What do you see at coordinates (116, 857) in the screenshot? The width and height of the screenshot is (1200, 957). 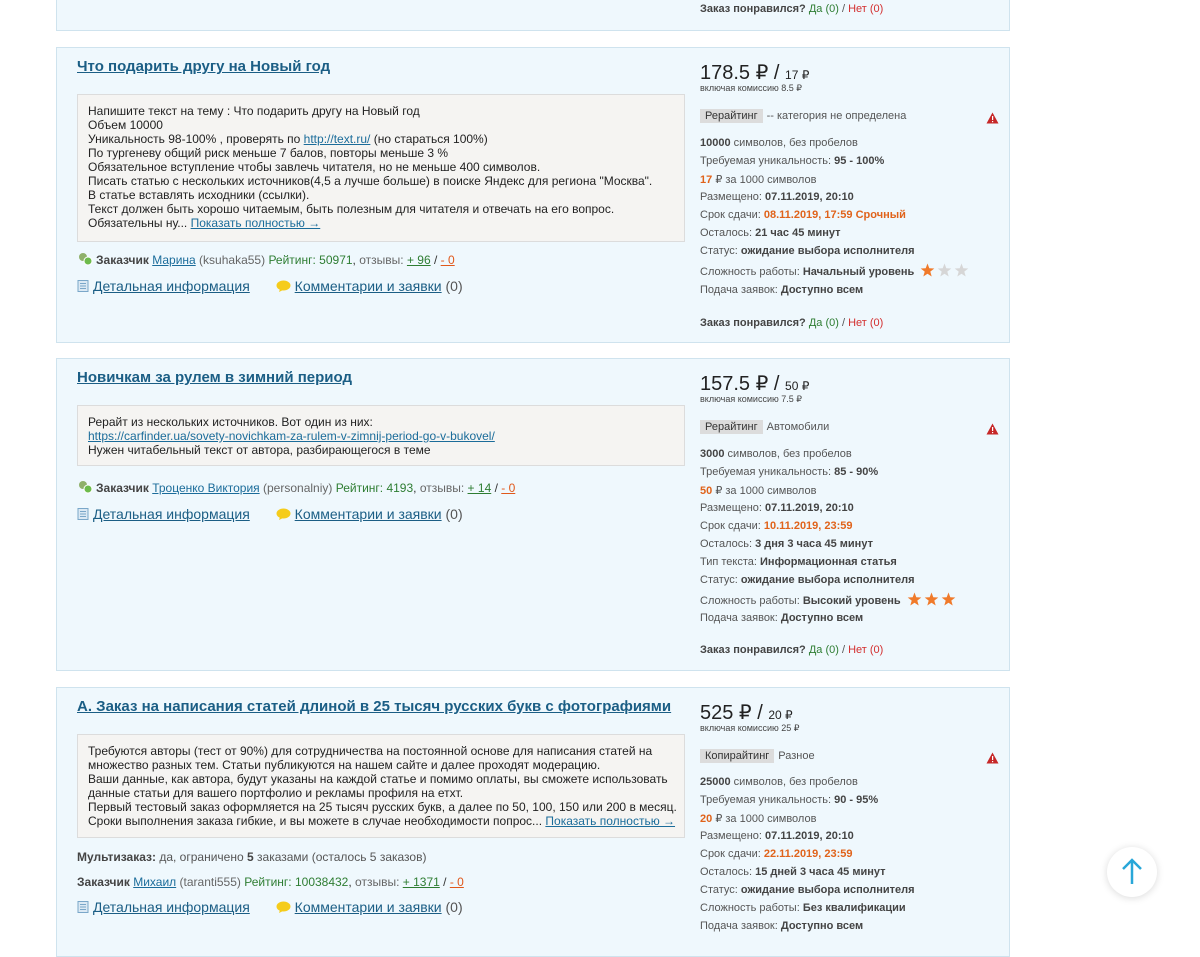 I see `multi-label: Мультизаказ:` at bounding box center [116, 857].